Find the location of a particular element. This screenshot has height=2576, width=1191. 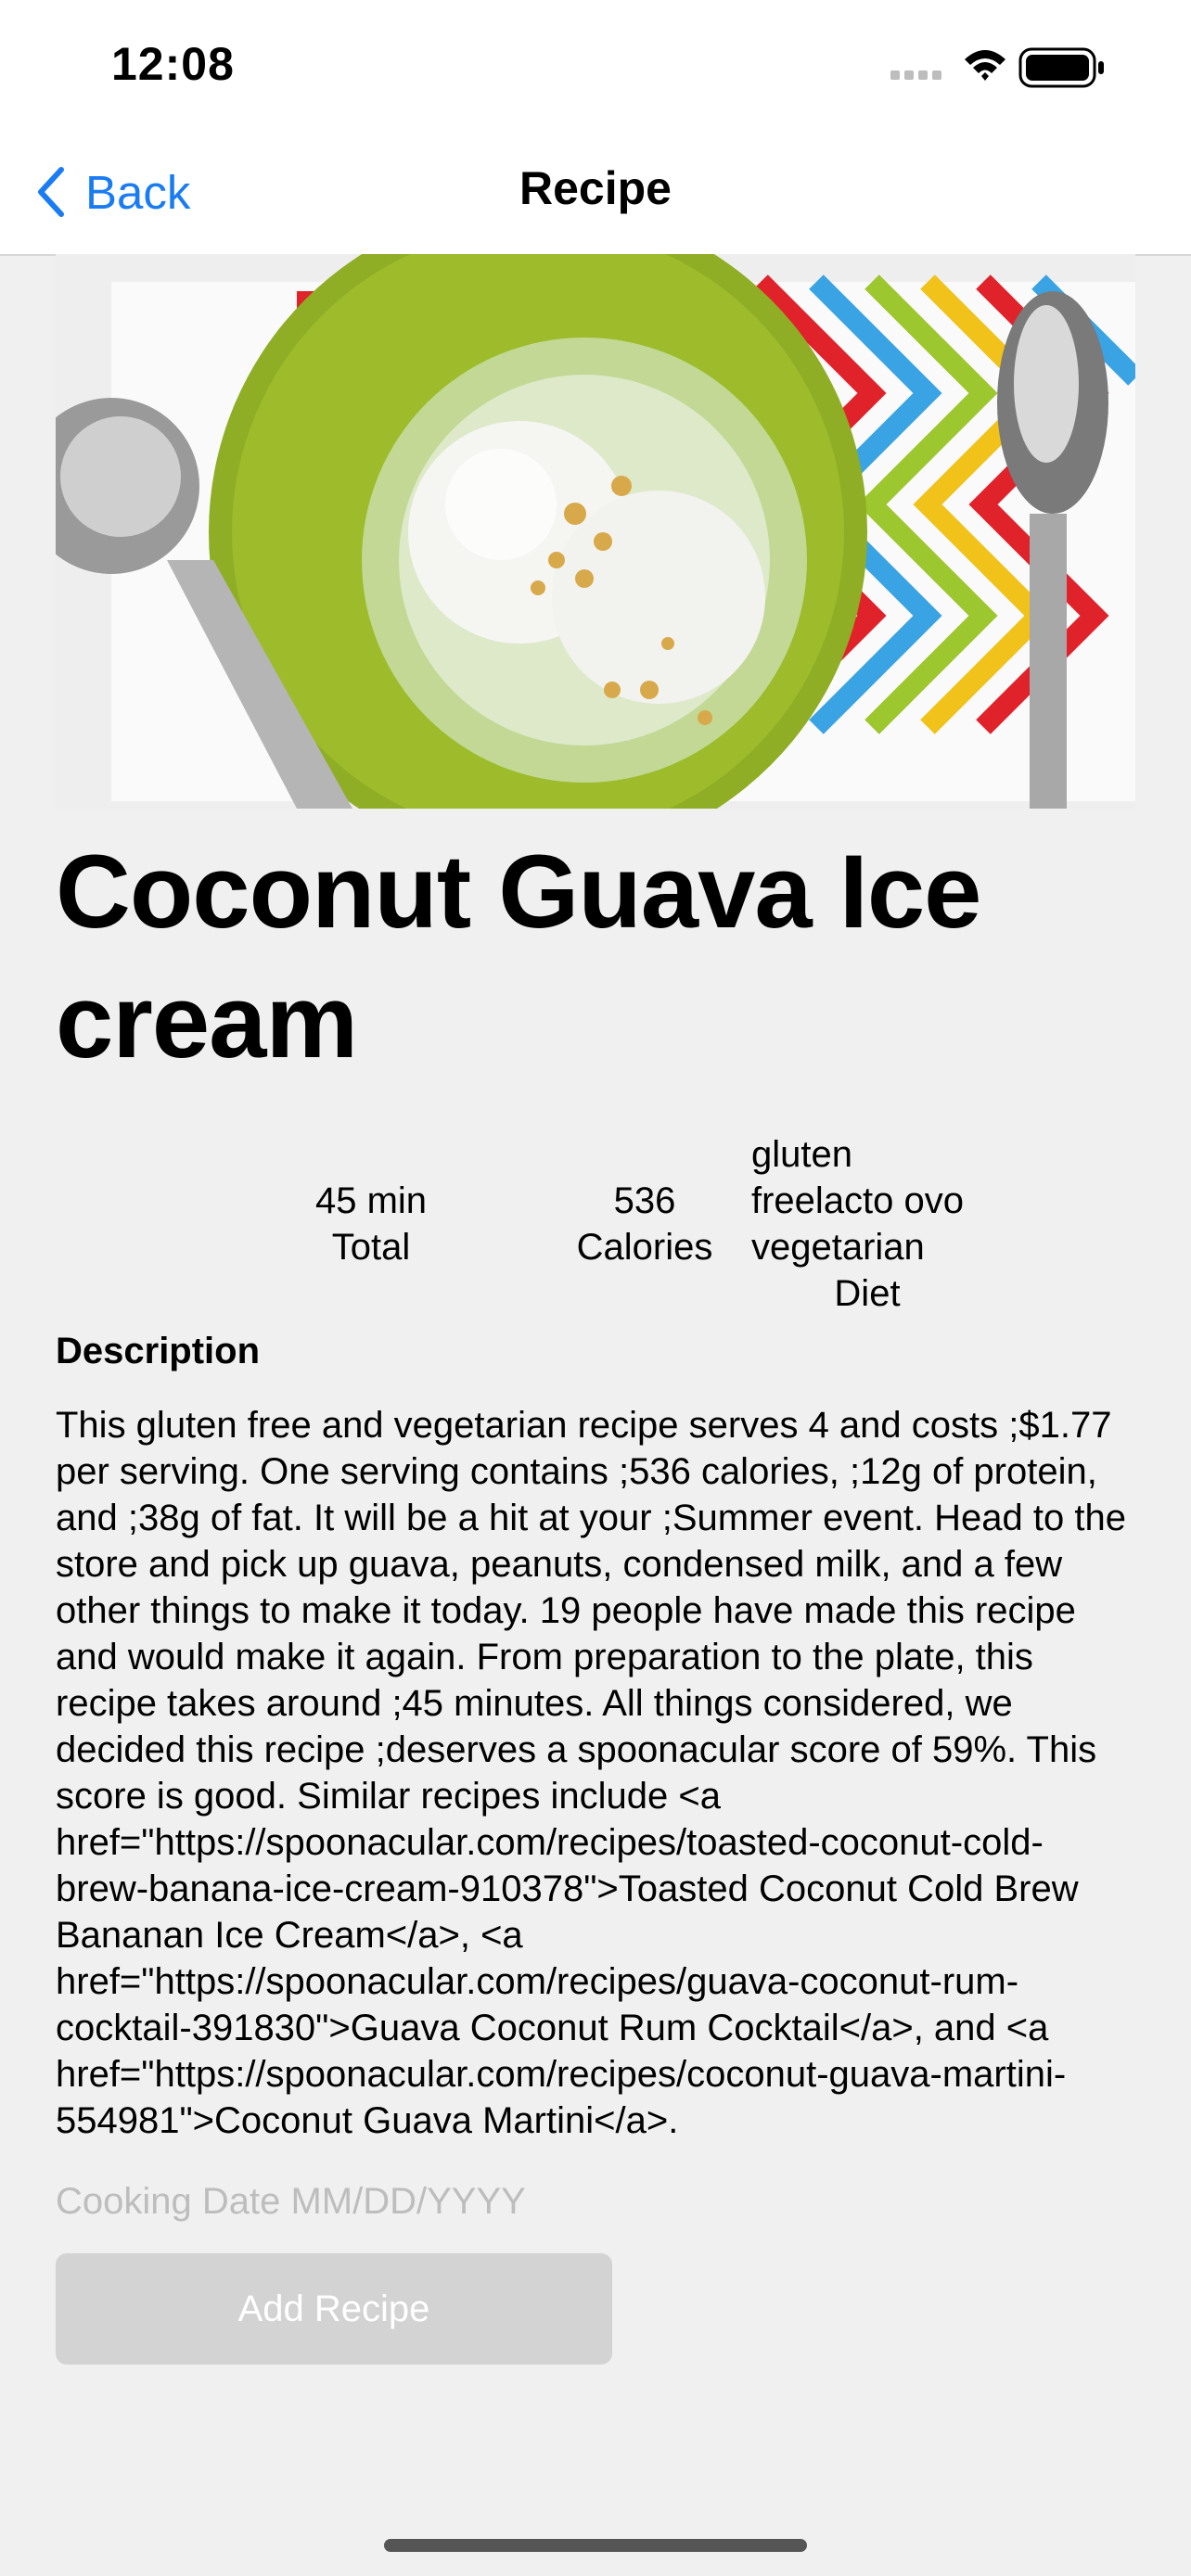

stat-calories-label: Calories is located at coordinates (644, 1247).